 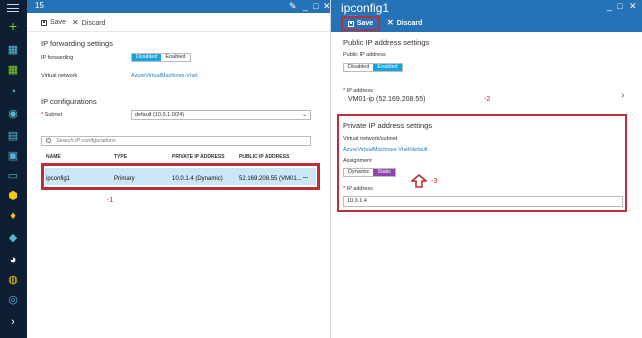 What do you see at coordinates (358, 91) in the screenshot?
I see `ip-address-label: * IP address` at bounding box center [358, 91].